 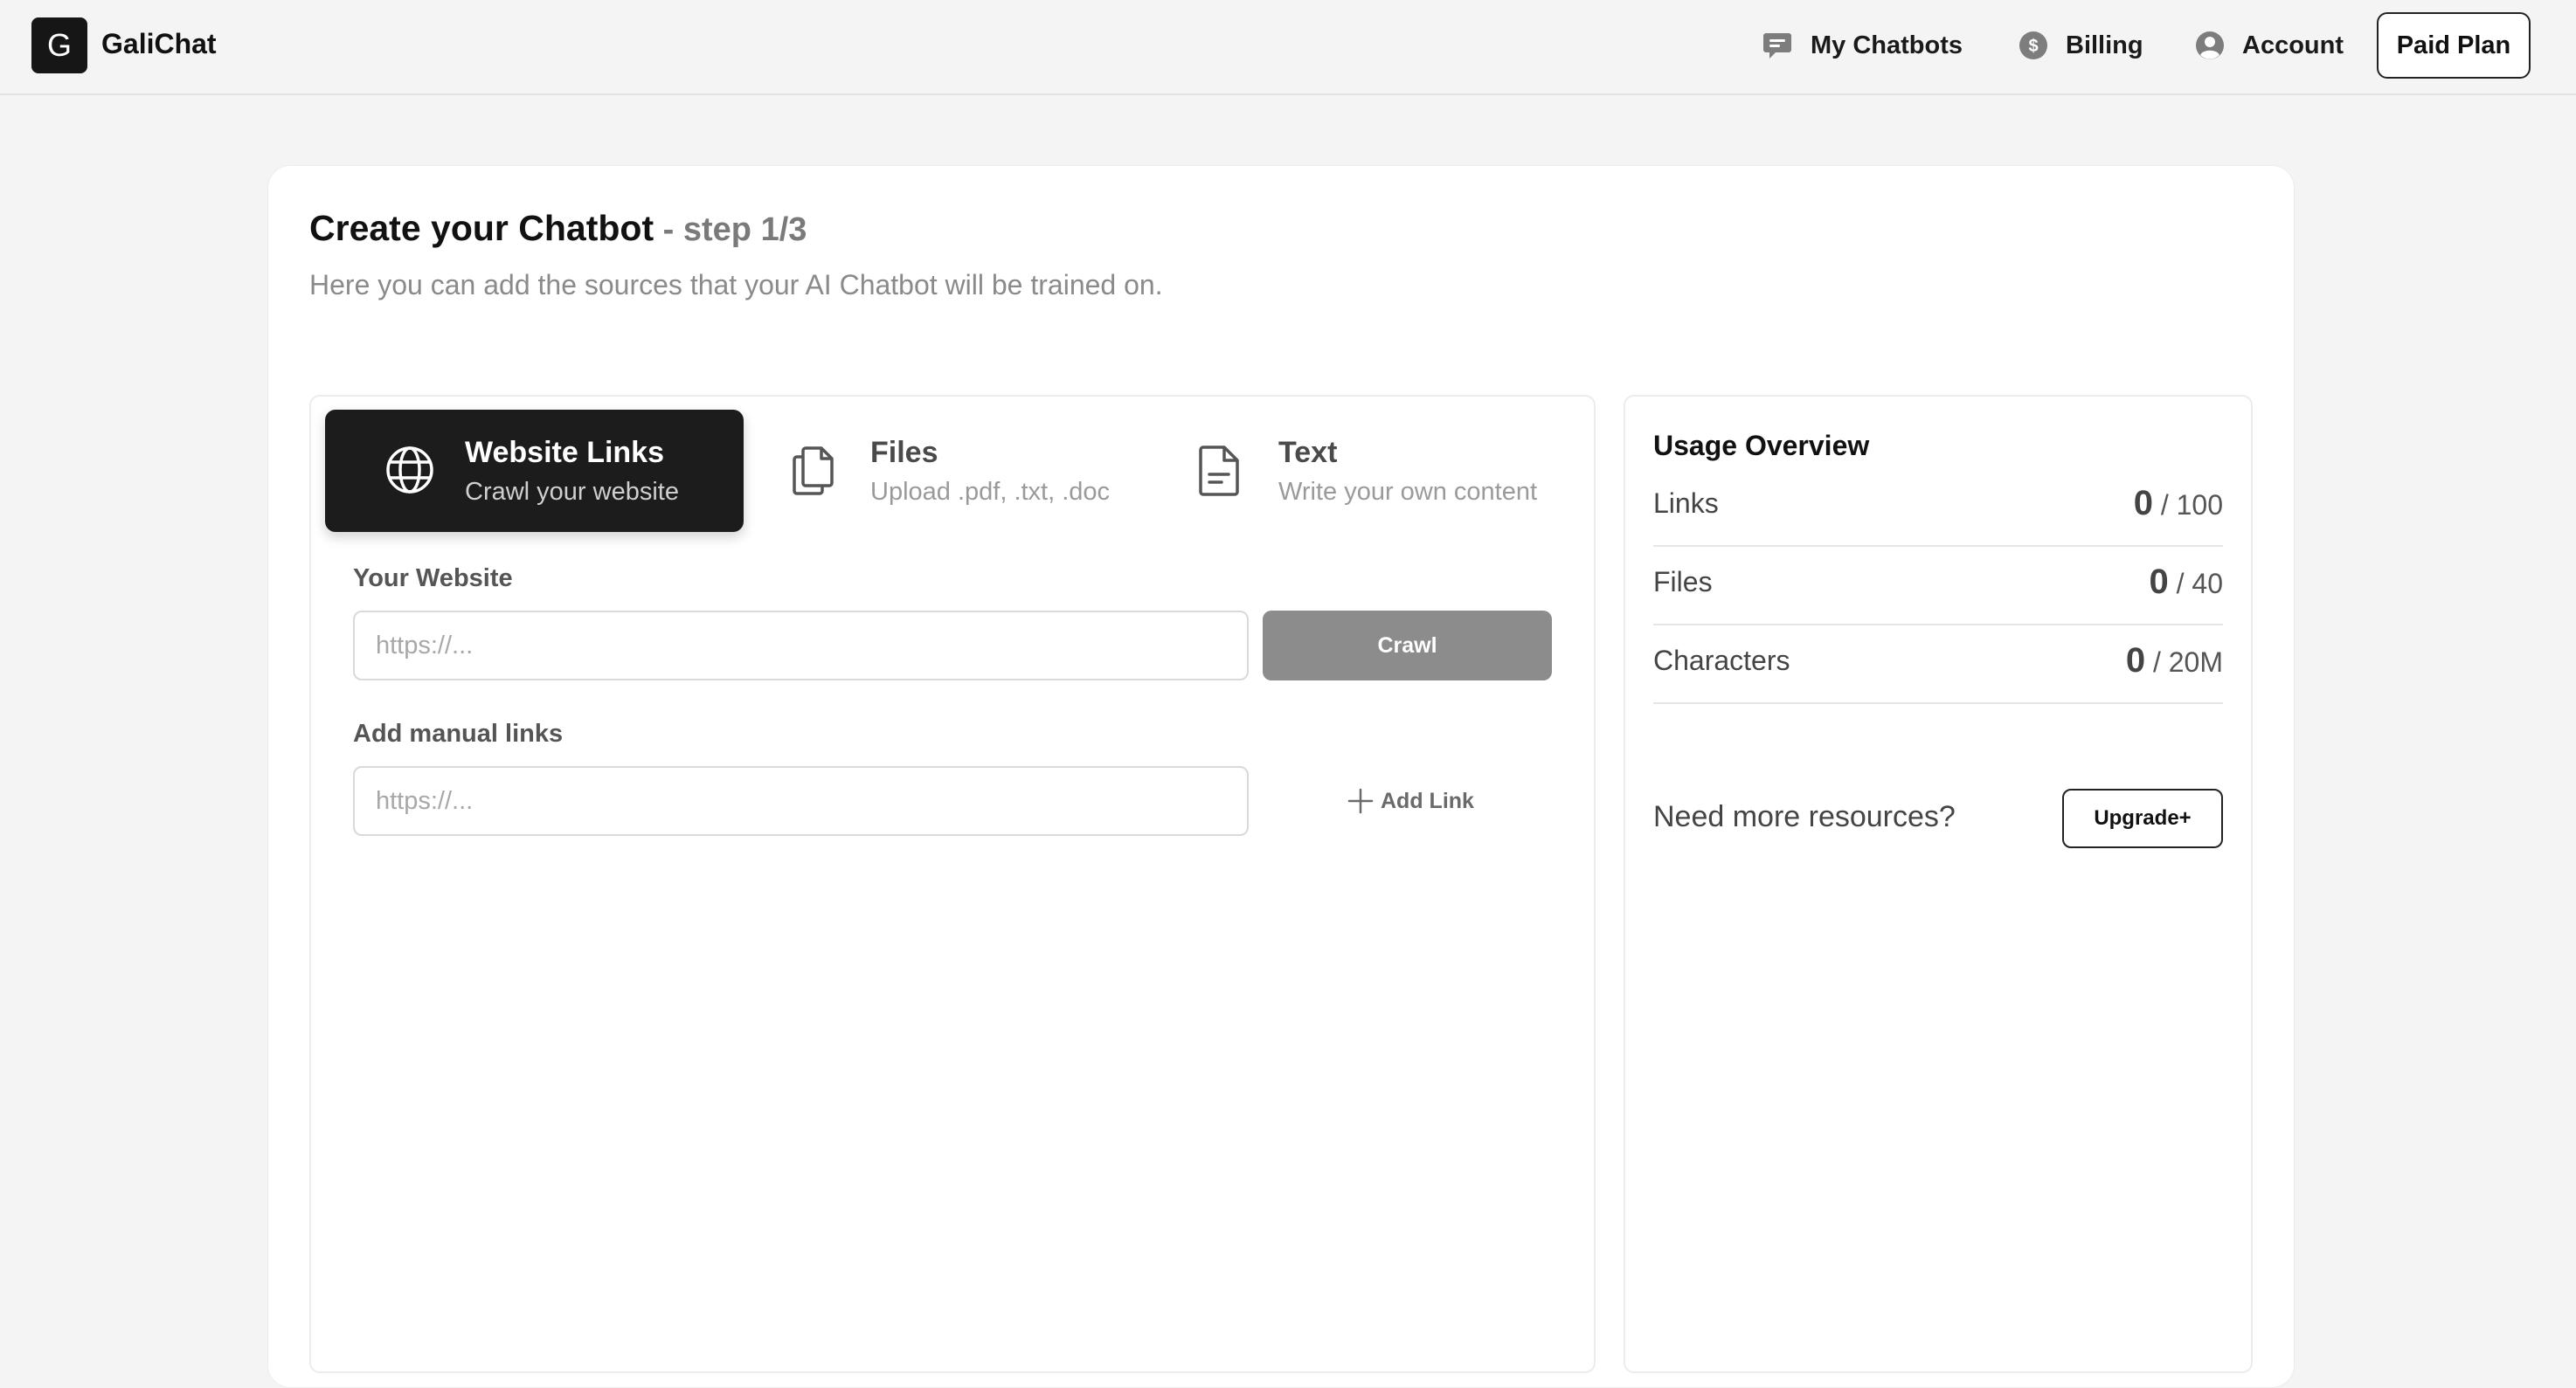 I want to click on step-indicator: - step 1/3, so click(x=730, y=229).